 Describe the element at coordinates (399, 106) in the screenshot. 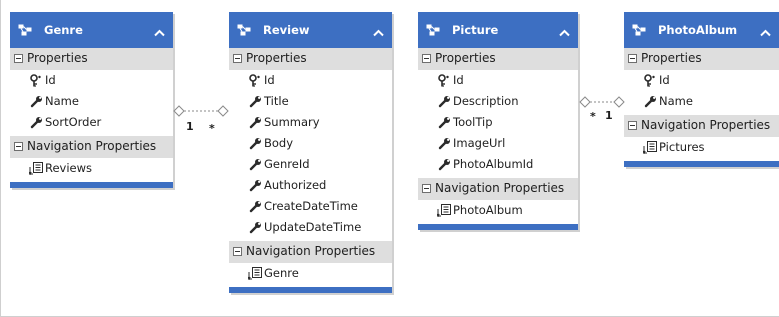

I see `association-connectors` at that location.